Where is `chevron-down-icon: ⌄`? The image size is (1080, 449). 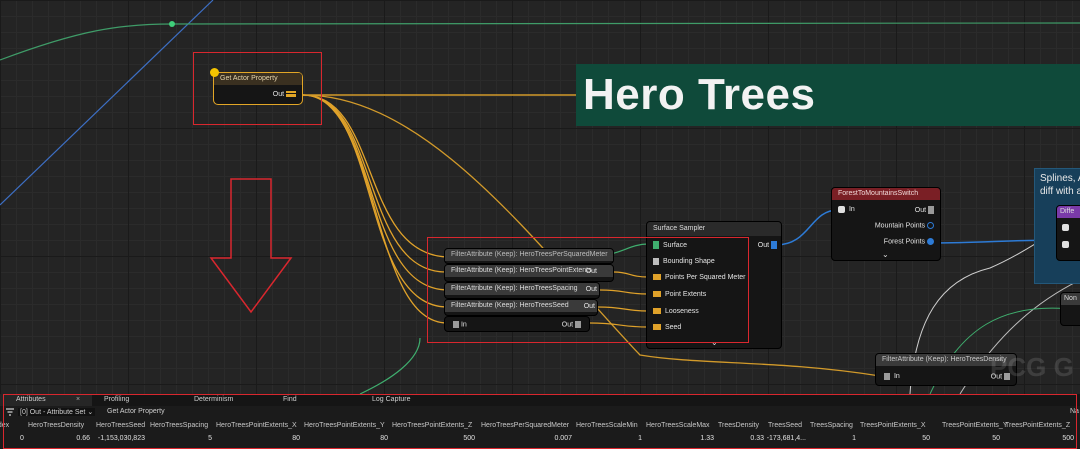 chevron-down-icon: ⌄ is located at coordinates (885, 254).